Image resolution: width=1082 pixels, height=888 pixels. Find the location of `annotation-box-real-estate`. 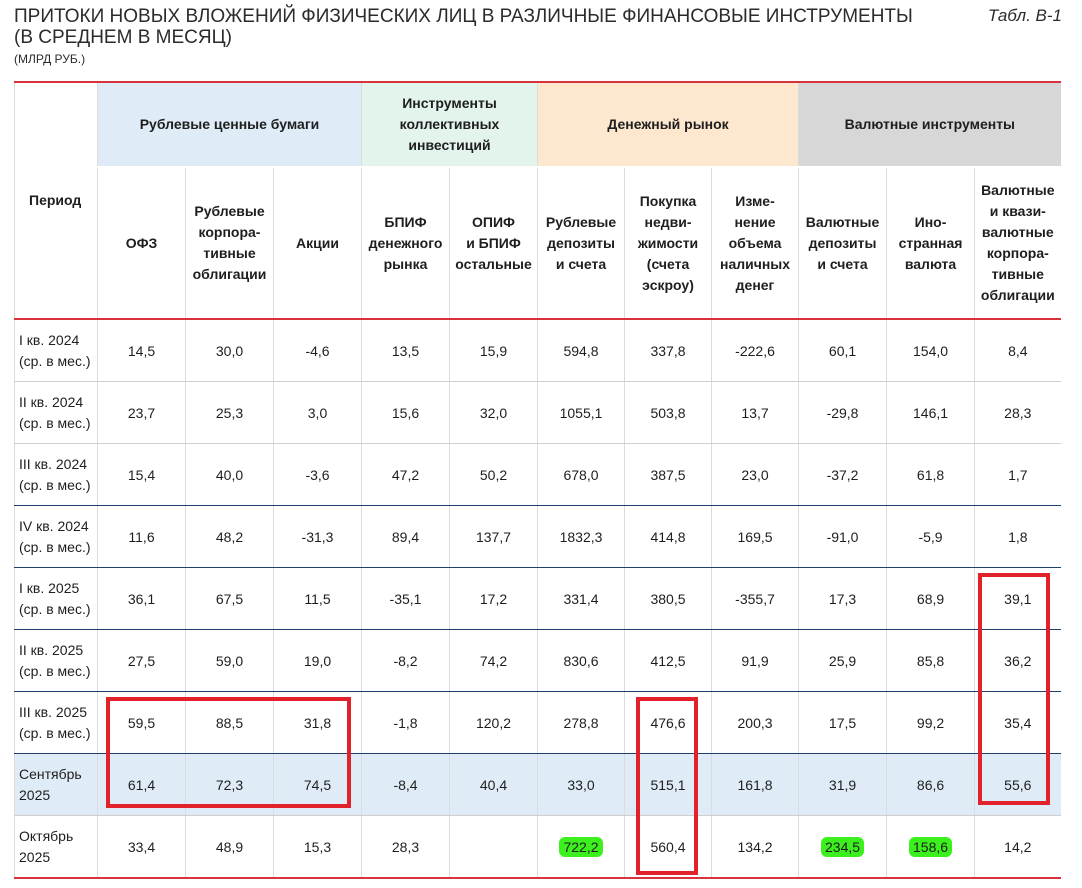

annotation-box-real-estate is located at coordinates (667, 786).